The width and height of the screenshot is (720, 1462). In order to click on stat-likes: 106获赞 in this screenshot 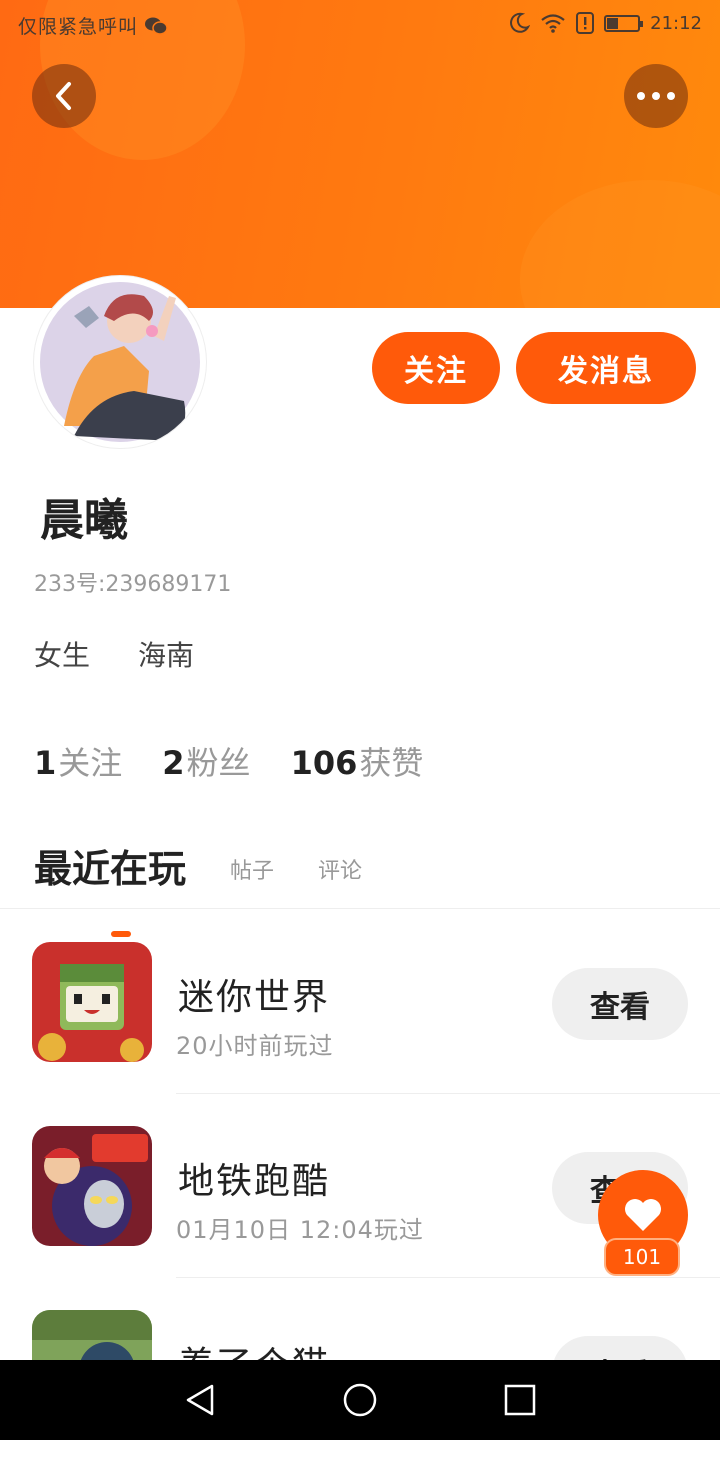, I will do `click(357, 761)`.